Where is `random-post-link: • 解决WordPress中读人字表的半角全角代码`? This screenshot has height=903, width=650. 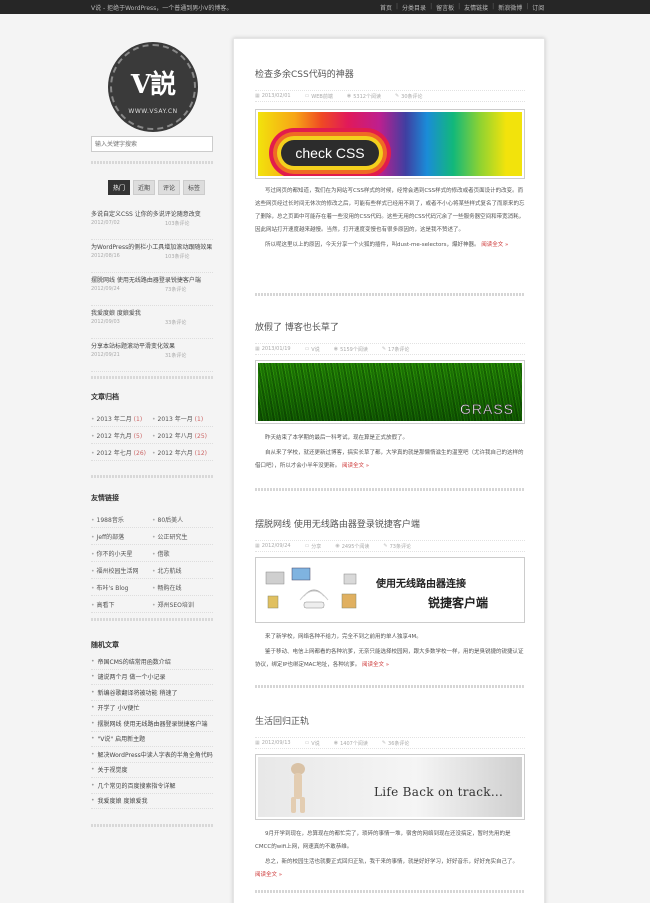
random-post-link: • 解决WordPress中读人字表的半角全角代码 is located at coordinates (152, 755).